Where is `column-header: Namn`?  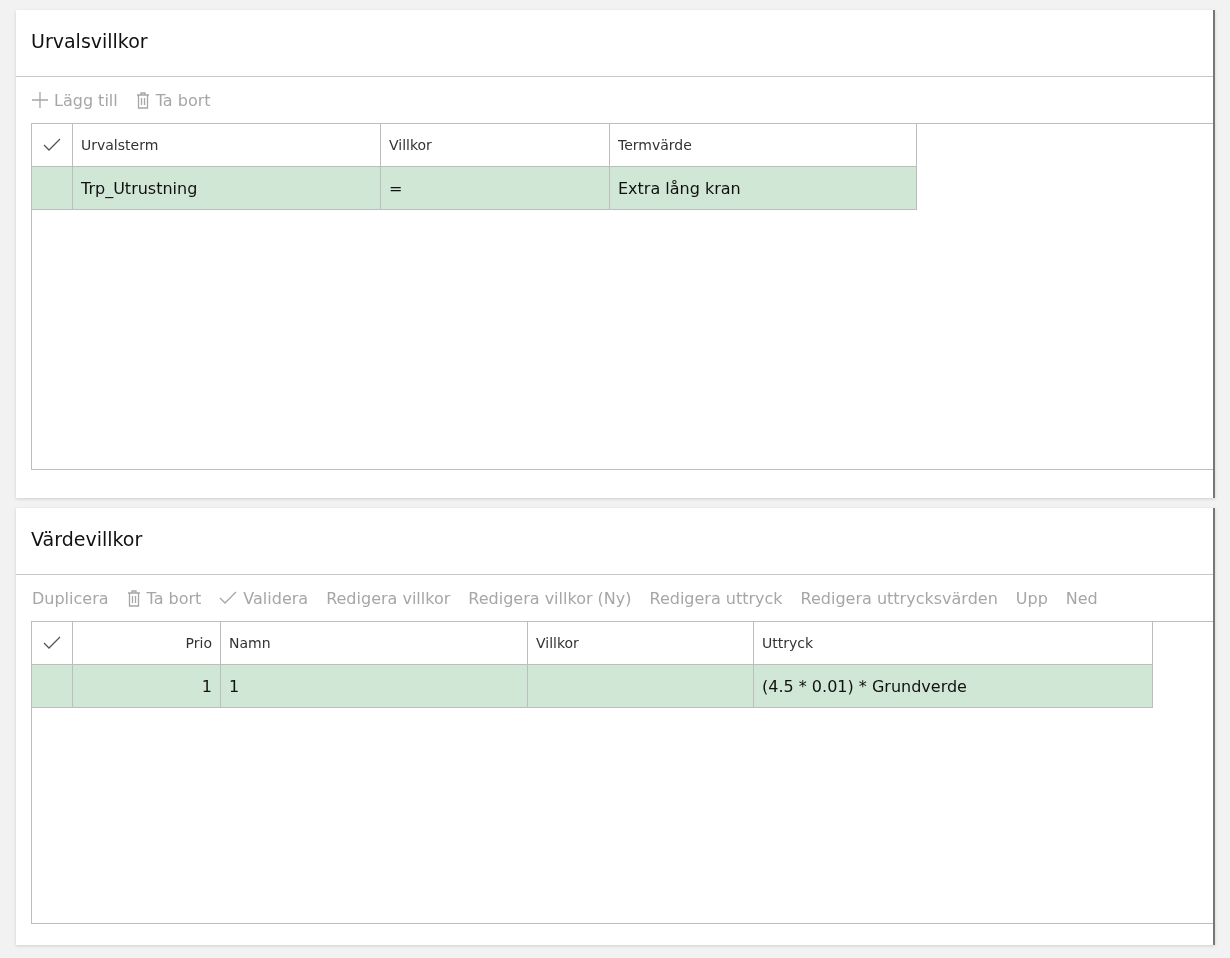
column-header: Namn is located at coordinates (374, 643).